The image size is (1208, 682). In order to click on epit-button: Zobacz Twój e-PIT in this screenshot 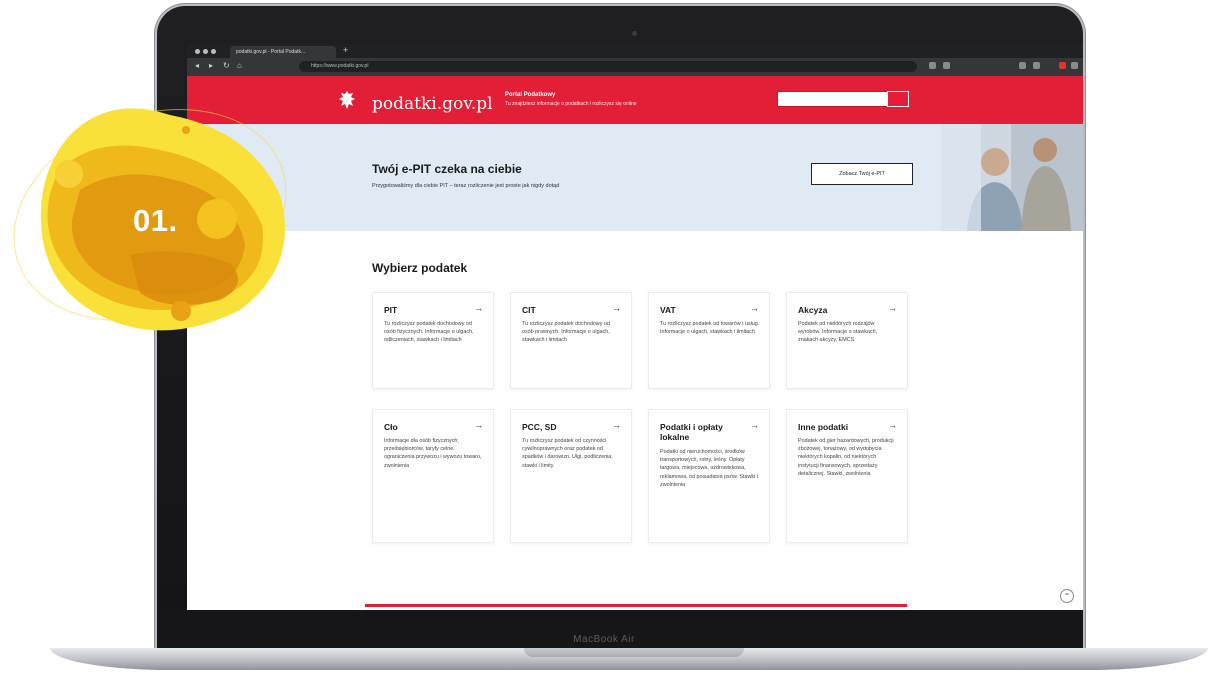, I will do `click(862, 174)`.